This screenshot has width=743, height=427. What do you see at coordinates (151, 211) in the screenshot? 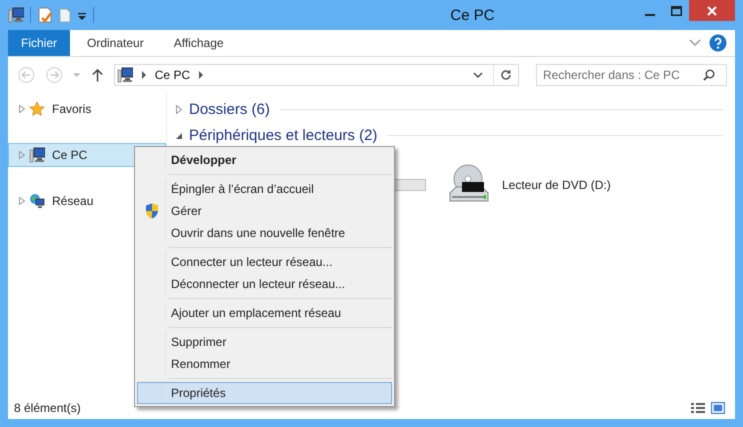
I see `shield-icon` at bounding box center [151, 211].